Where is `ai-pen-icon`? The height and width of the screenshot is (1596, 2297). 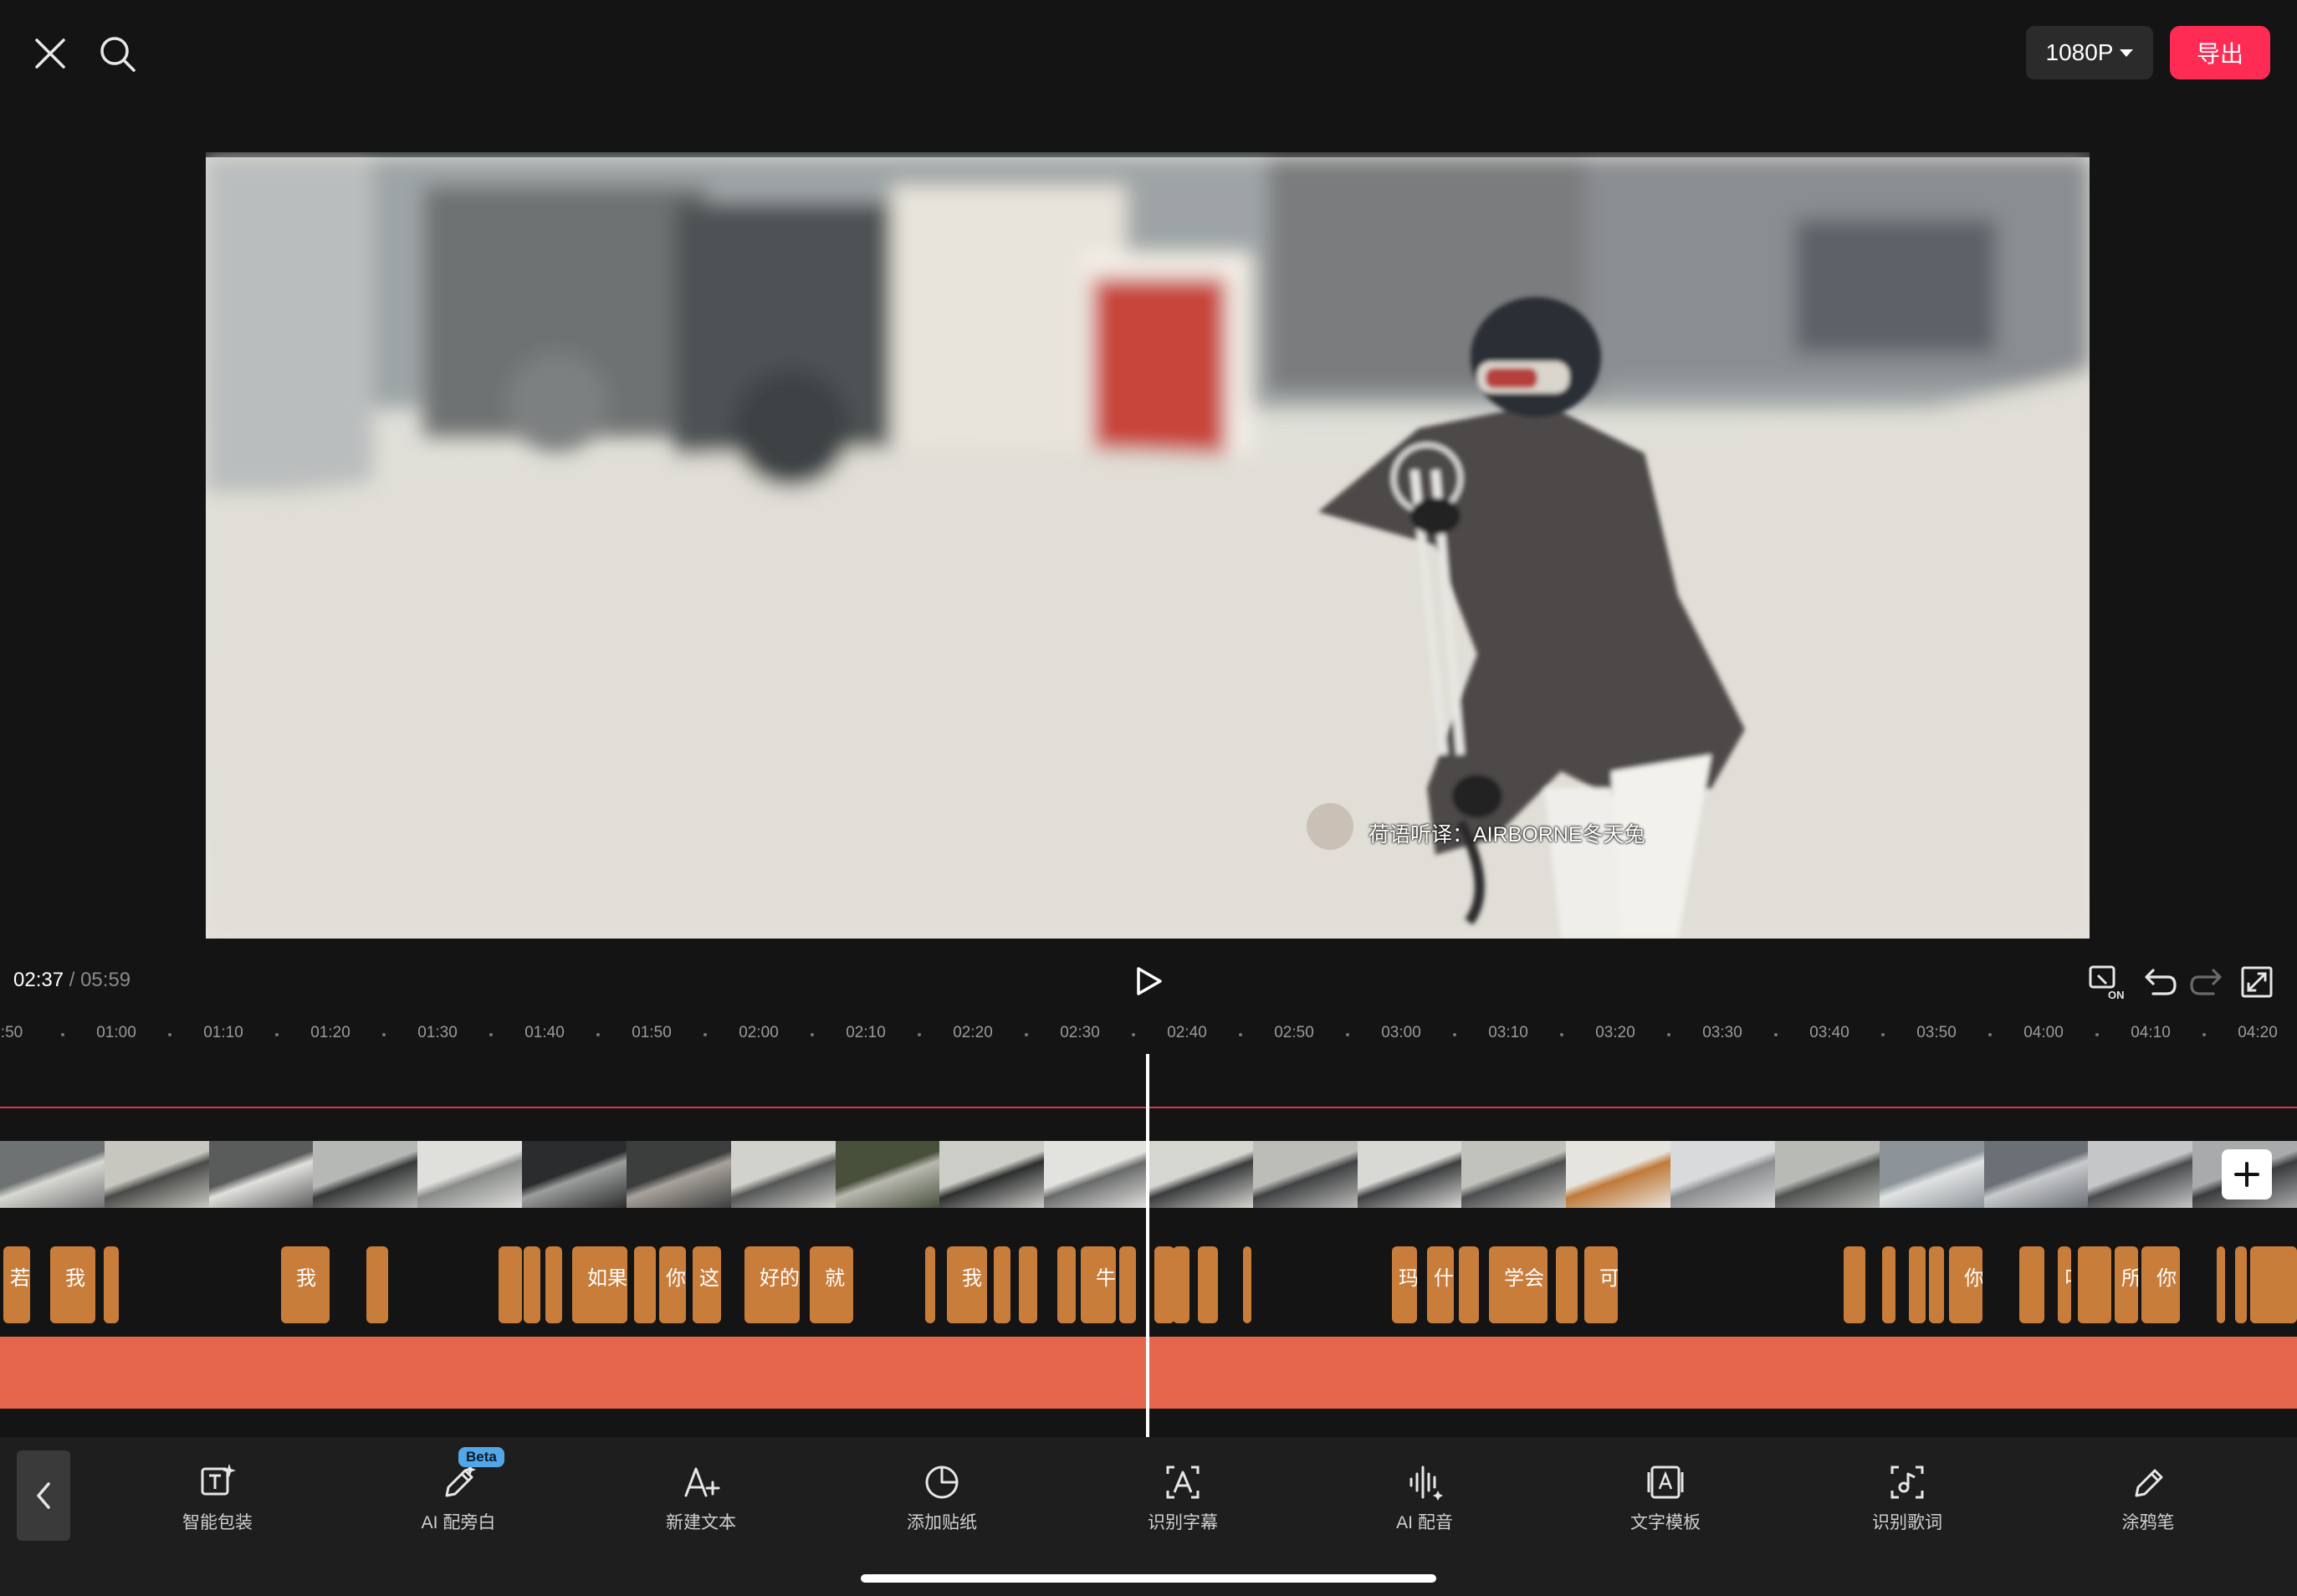
ai-pen-icon is located at coordinates (460, 1481).